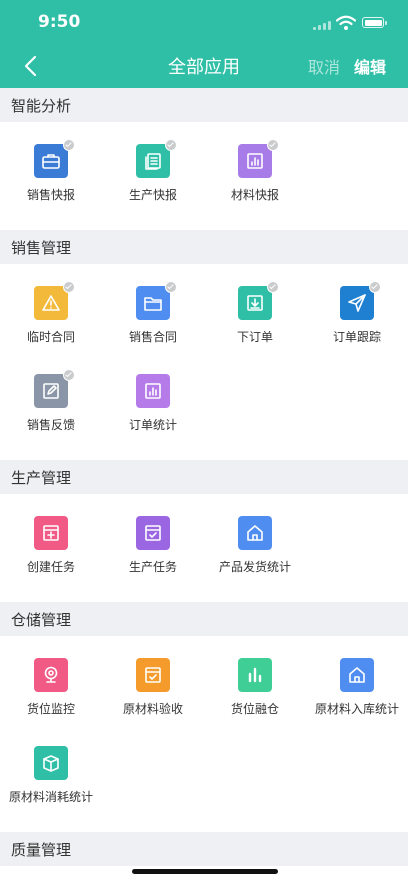  What do you see at coordinates (153, 693) in the screenshot?
I see `app-tile: 原材料验收` at bounding box center [153, 693].